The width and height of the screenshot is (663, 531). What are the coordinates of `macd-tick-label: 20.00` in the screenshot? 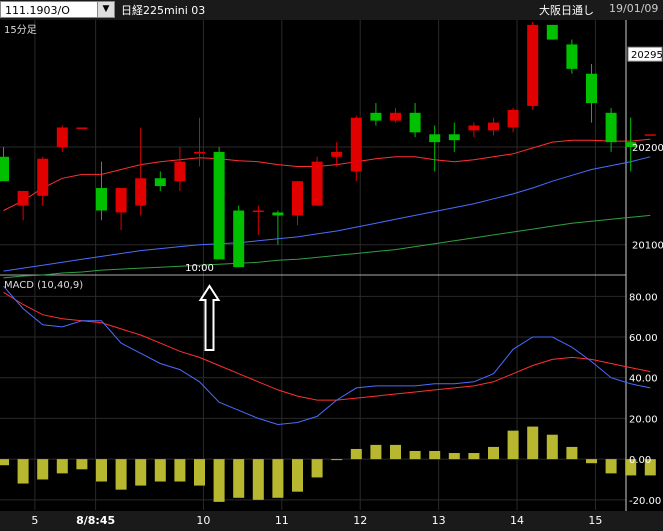 It's located at (643, 419).